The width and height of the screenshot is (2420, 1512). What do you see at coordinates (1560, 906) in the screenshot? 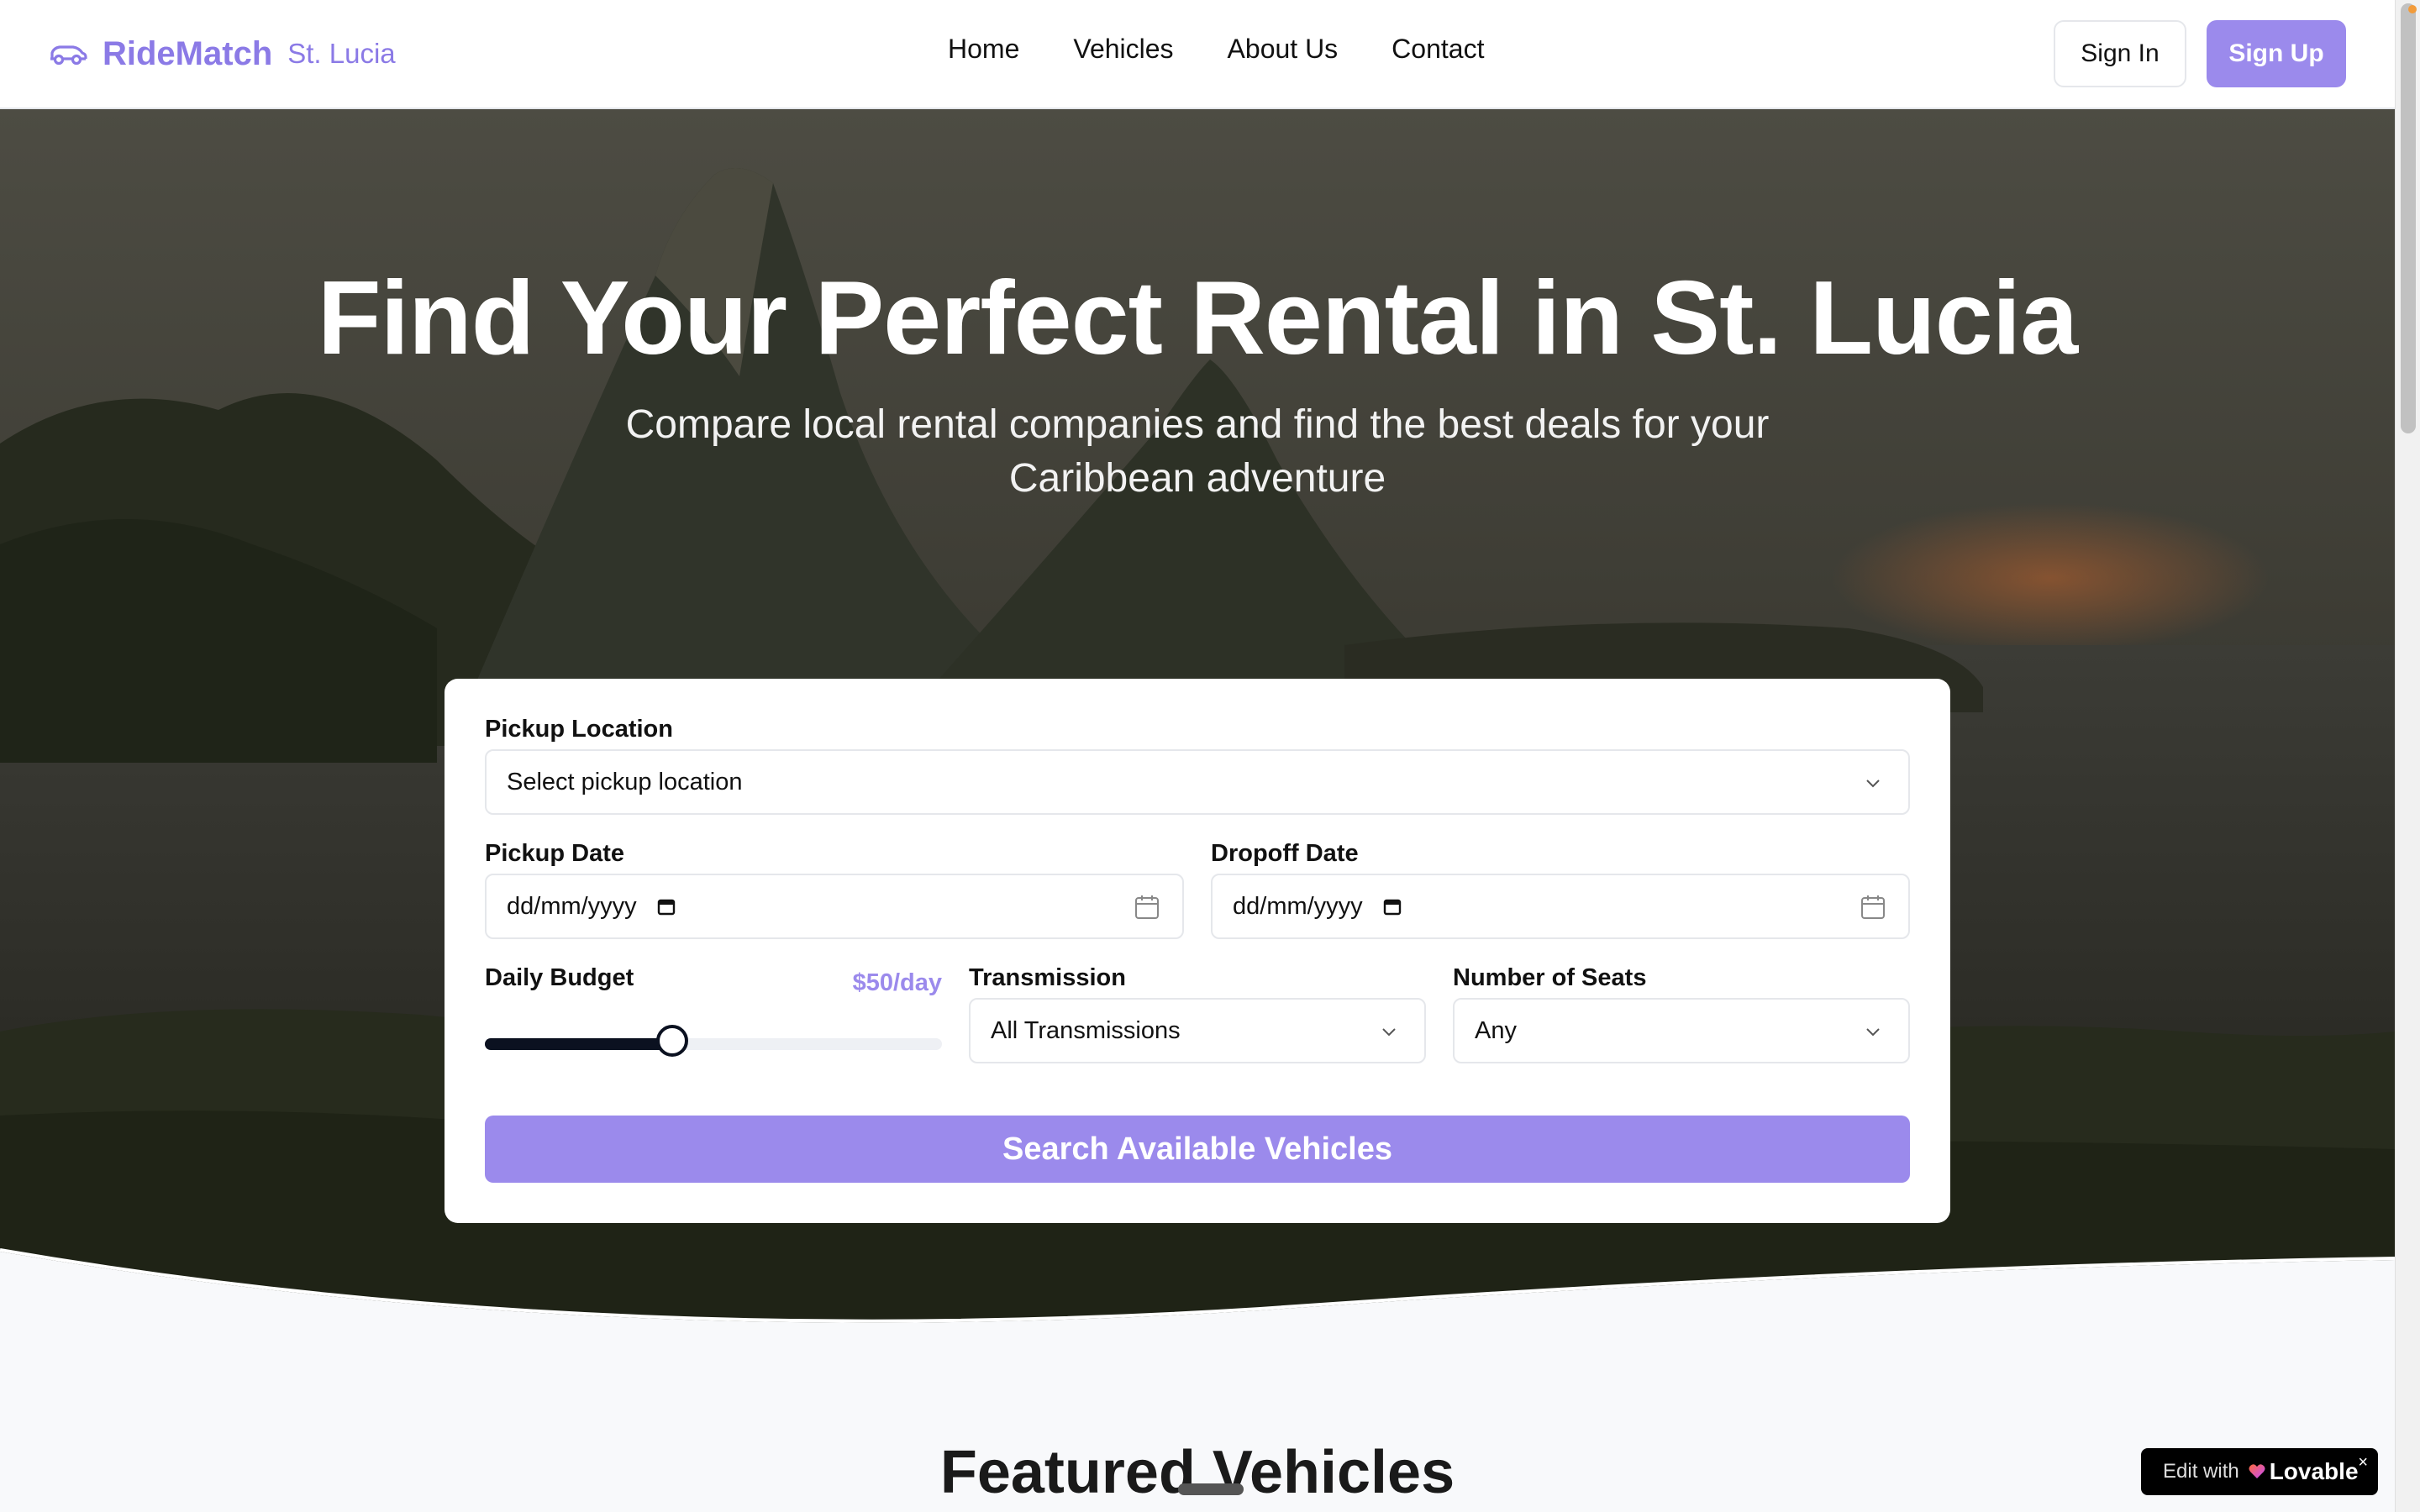
I see `dropoff-date-input: dd/mm/yyyy` at bounding box center [1560, 906].